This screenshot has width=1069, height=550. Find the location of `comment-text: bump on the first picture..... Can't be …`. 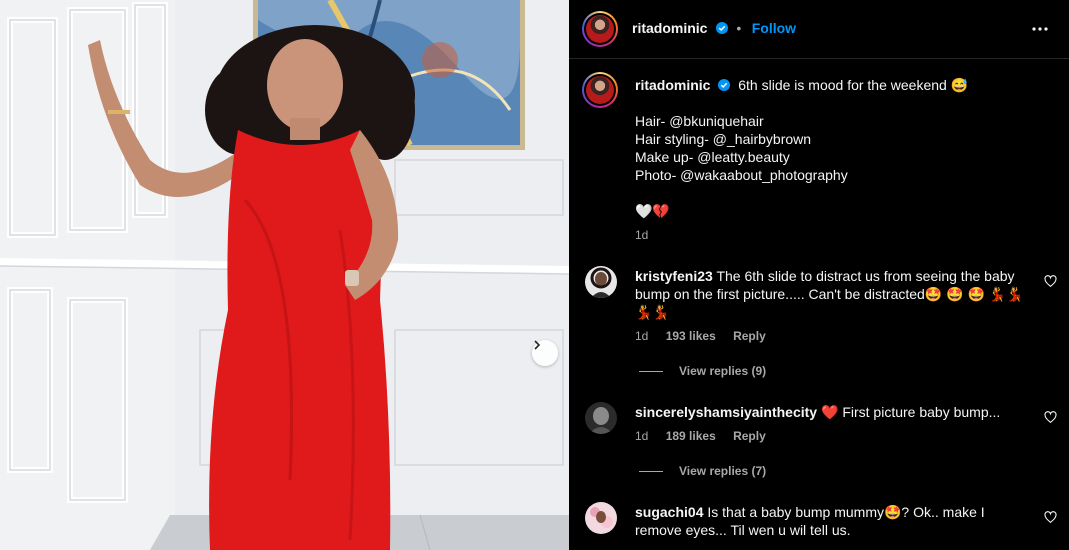

comment-text: bump on the first picture..... Can't be … is located at coordinates (829, 294).